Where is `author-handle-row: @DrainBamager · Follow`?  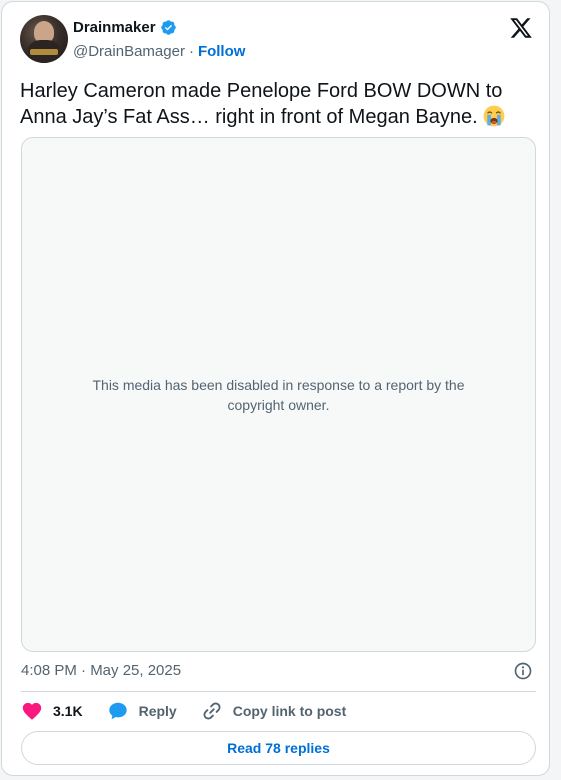
author-handle-row: @DrainBamager · Follow is located at coordinates (159, 51).